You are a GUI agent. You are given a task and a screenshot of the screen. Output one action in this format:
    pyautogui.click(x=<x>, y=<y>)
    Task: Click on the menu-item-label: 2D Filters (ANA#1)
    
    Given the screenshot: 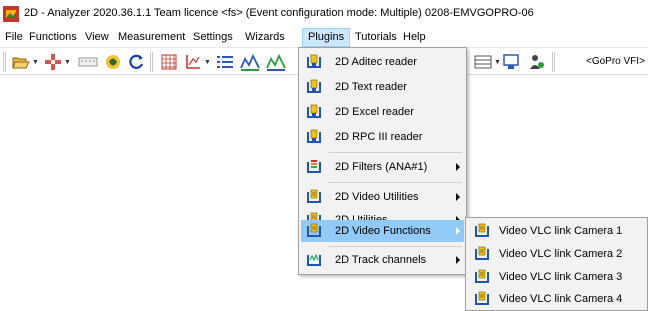 What is the action you would take?
    pyautogui.click(x=381, y=167)
    